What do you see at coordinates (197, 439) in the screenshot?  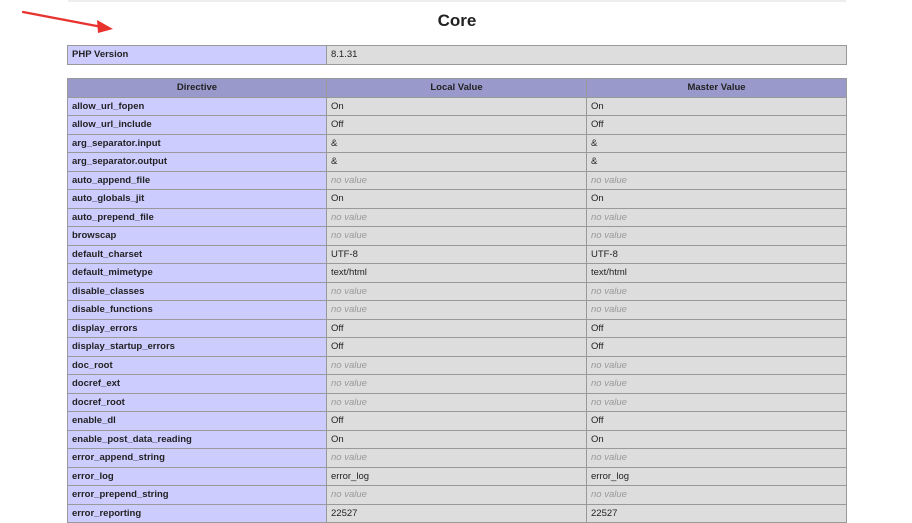 I see `directive-name: enable_post_data_reading` at bounding box center [197, 439].